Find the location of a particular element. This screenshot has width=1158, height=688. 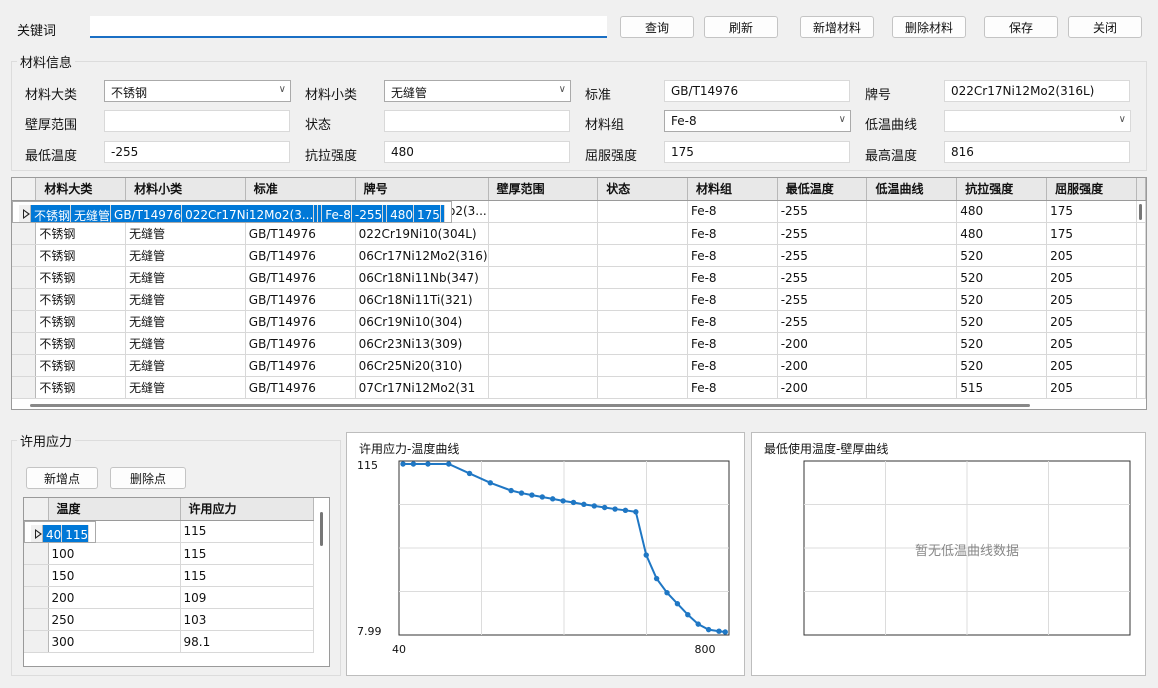

table-row: 40 115 is located at coordinates (60, 531).